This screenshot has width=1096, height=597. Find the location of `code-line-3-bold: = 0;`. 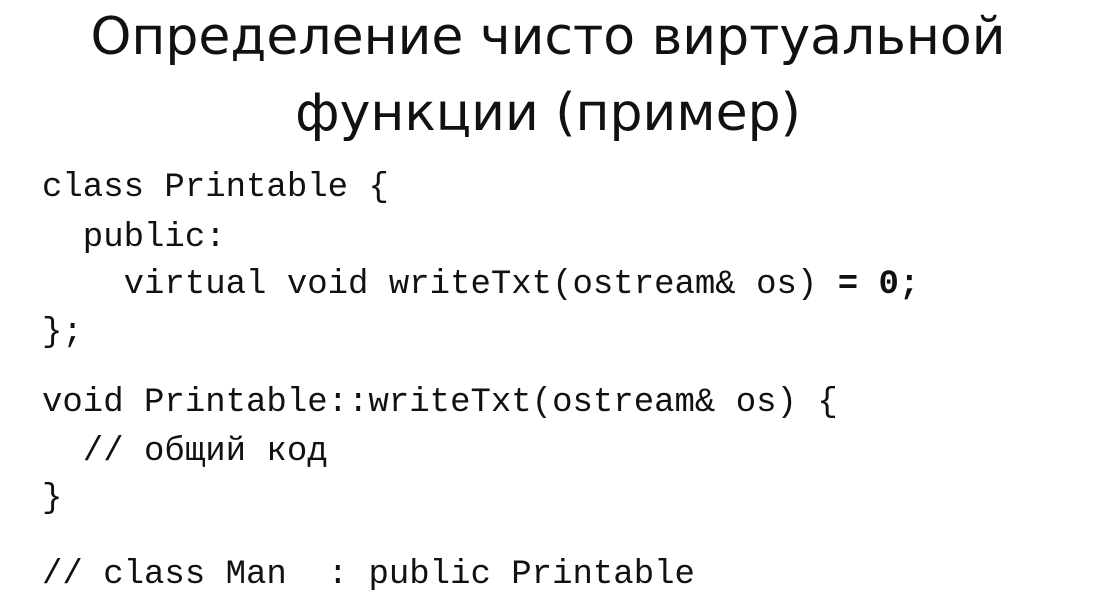

code-line-3-bold: = 0; is located at coordinates (878, 285).